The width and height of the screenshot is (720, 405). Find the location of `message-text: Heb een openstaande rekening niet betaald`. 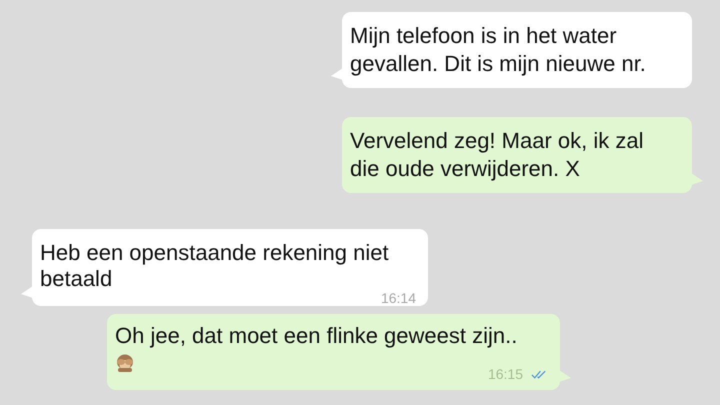

message-text: Heb een openstaande rekening niet betaald is located at coordinates (215, 266).